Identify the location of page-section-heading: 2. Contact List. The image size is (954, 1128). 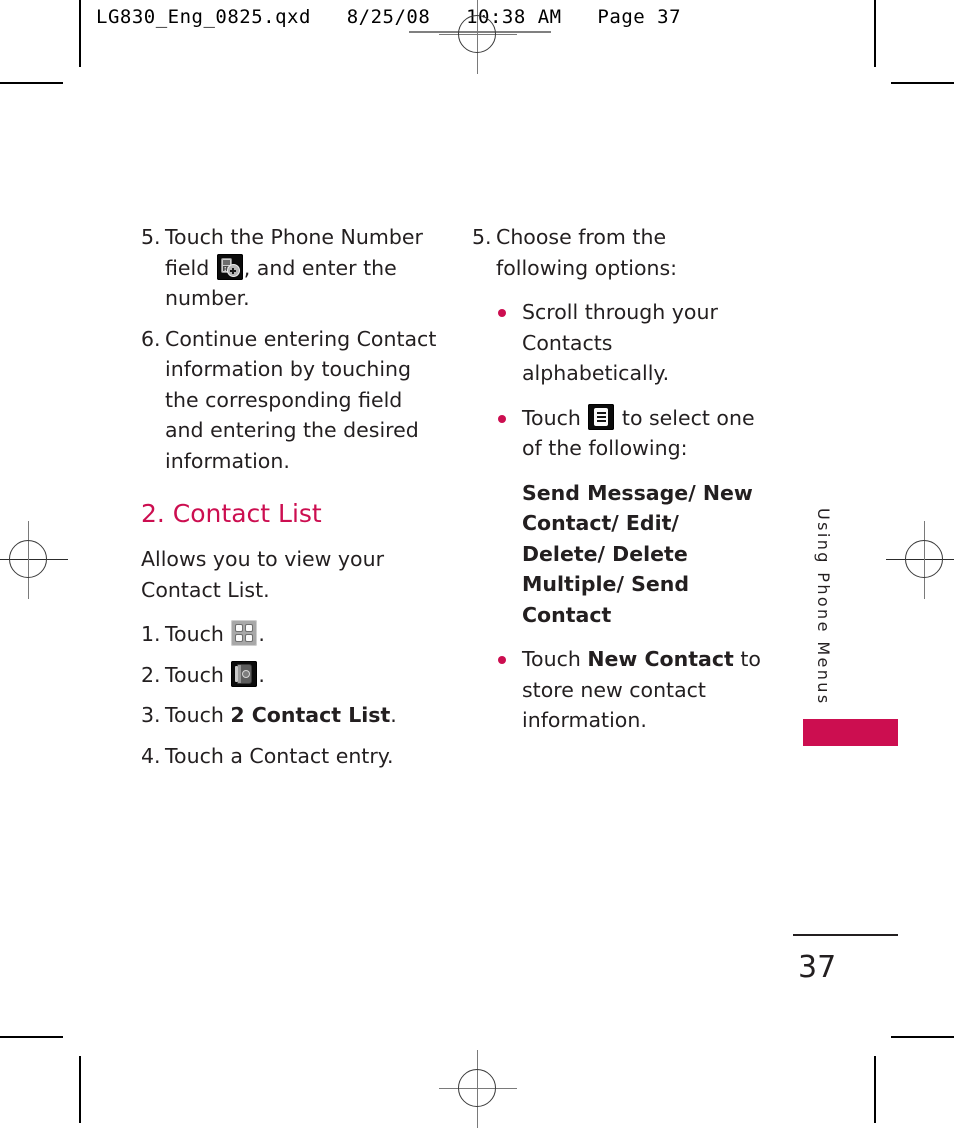
(231, 513).